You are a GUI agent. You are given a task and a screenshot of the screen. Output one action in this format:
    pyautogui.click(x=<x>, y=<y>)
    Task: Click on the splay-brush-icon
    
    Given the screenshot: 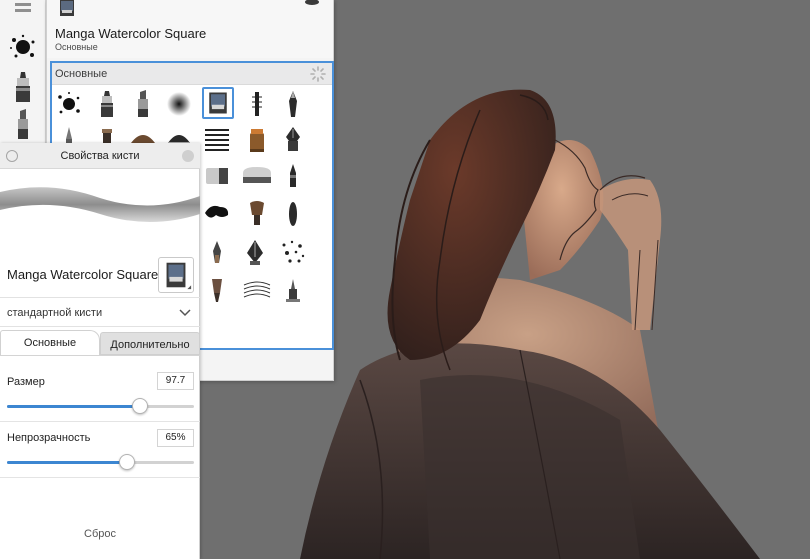 What is the action you would take?
    pyautogui.click(x=217, y=290)
    